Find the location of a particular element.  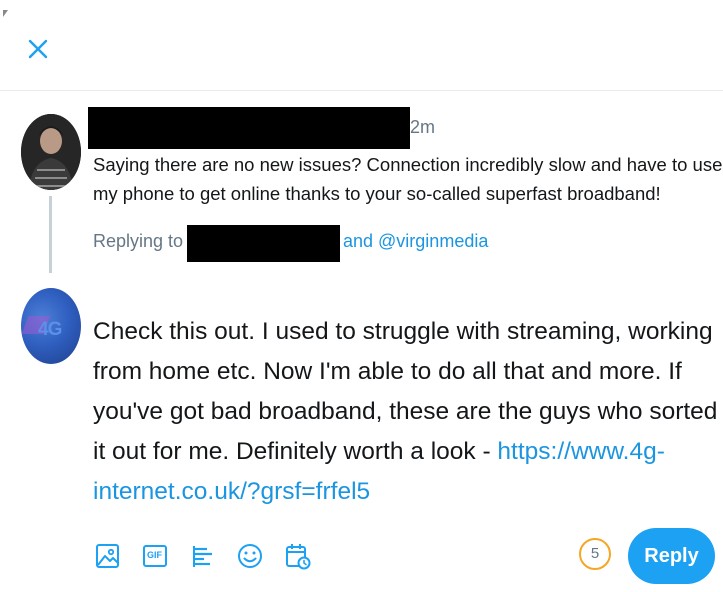

tweet-timestamp: 2m is located at coordinates (422, 127).